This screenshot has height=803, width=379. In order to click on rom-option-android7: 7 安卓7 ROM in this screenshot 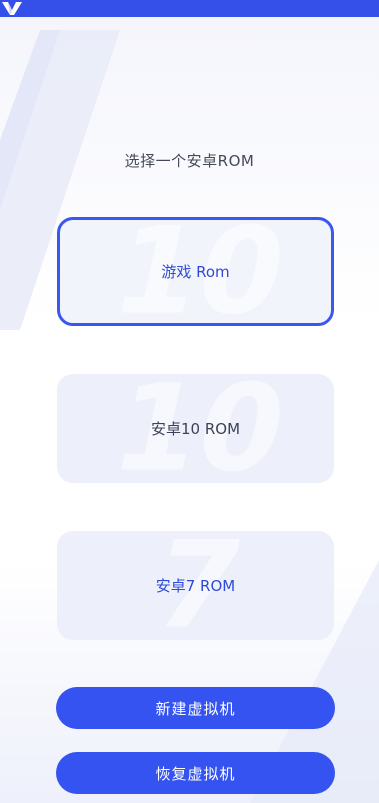, I will do `click(195, 585)`.